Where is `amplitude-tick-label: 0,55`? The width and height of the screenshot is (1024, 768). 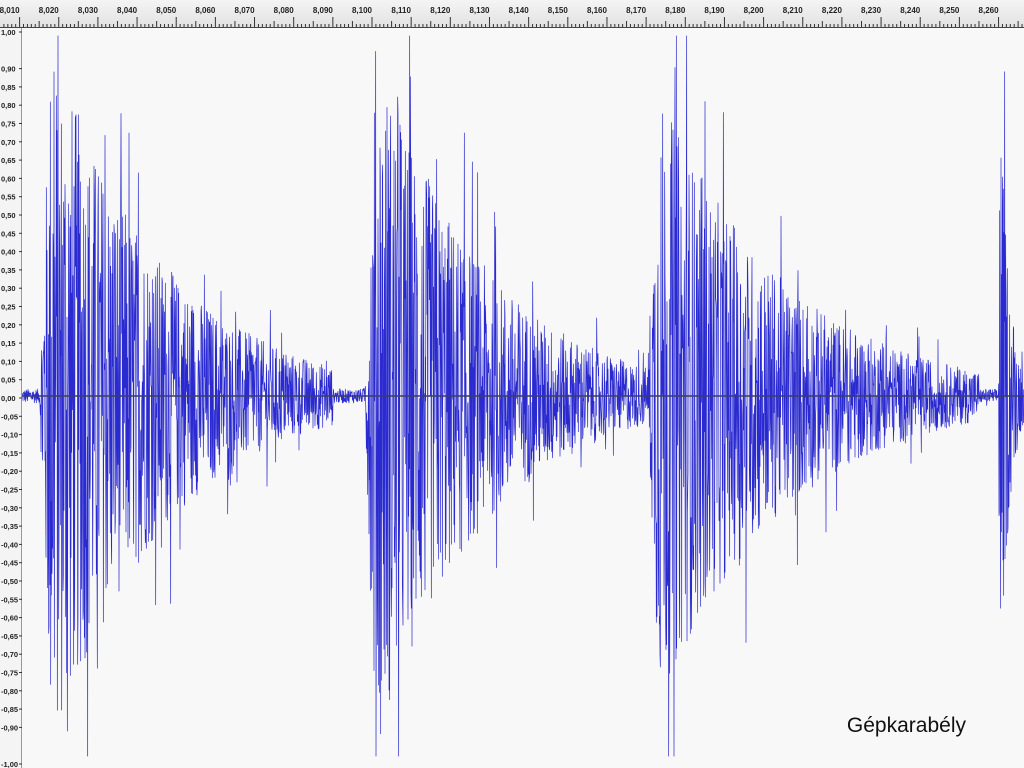 amplitude-tick-label: 0,55 is located at coordinates (8, 197).